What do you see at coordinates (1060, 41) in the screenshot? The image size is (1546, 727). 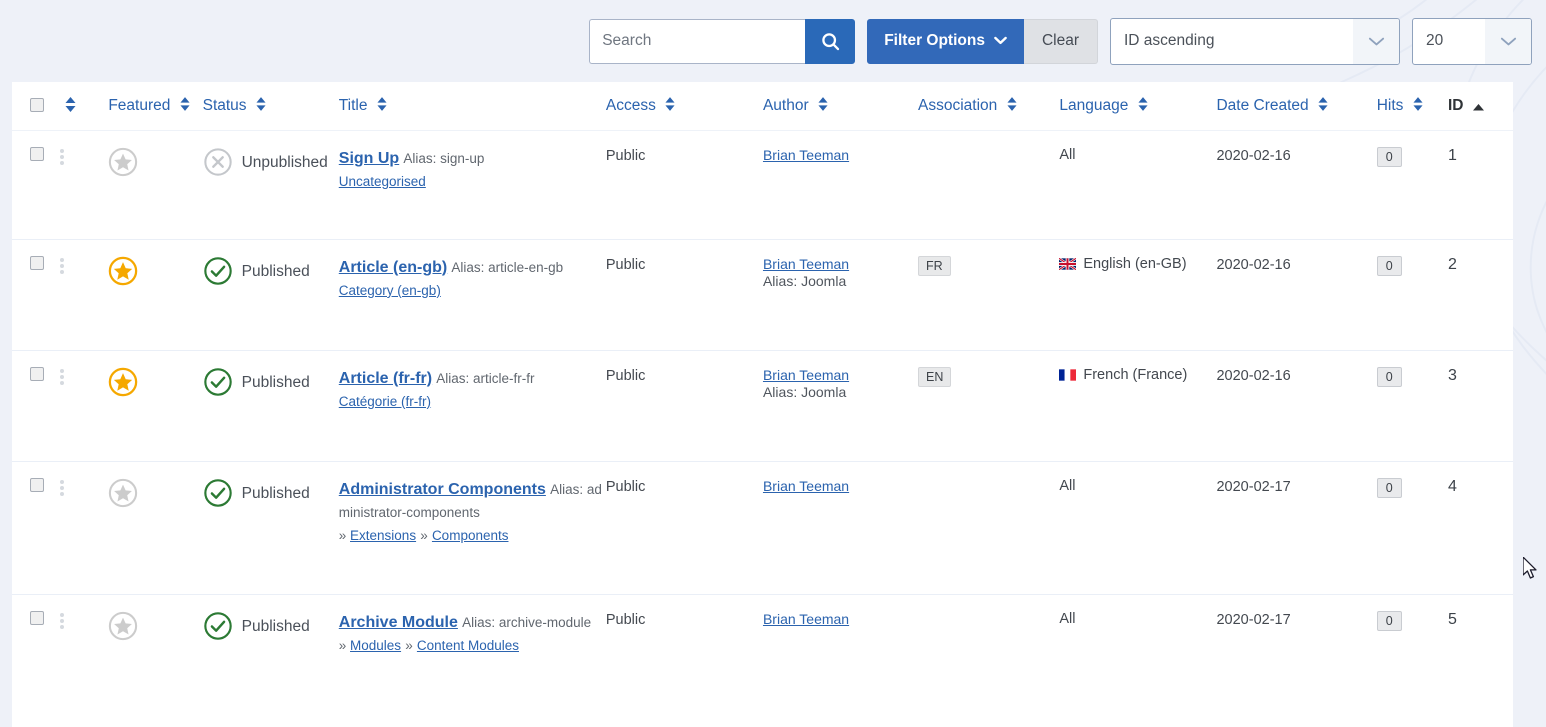 I see `clear-button: Clear` at bounding box center [1060, 41].